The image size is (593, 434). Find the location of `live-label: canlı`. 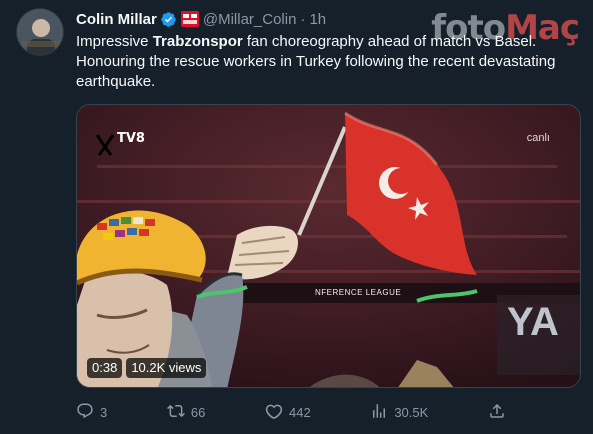

live-label: canlı is located at coordinates (538, 138).